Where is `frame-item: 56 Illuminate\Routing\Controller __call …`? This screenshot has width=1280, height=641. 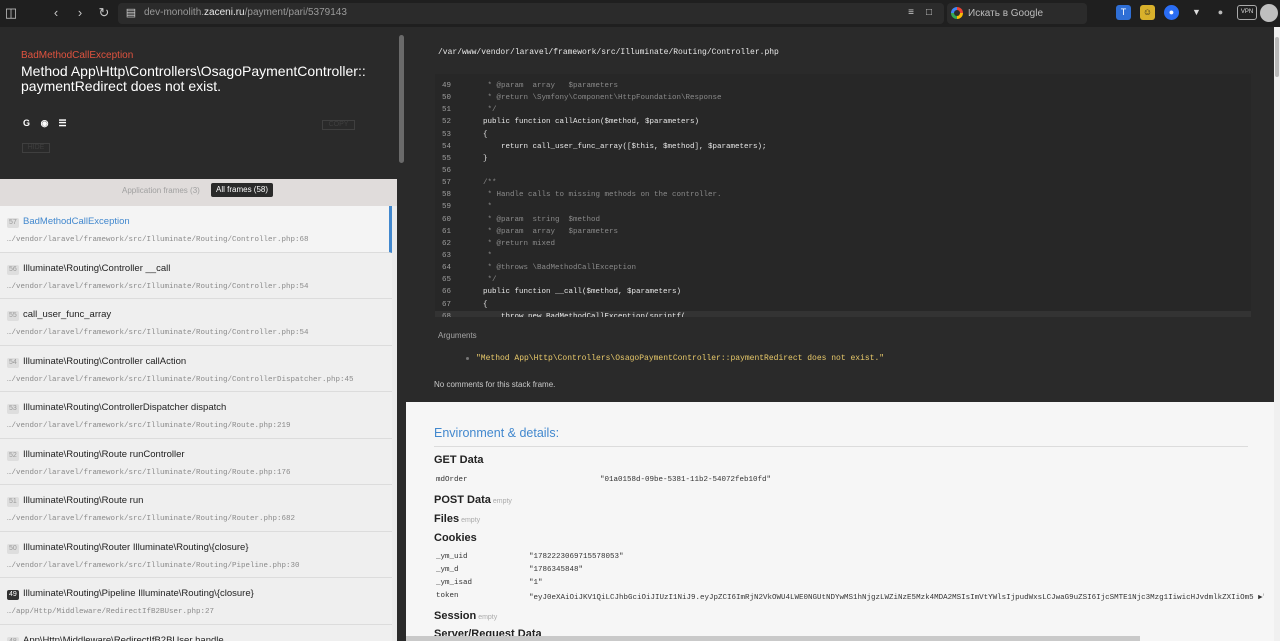
frame-item: 56 Illuminate\Routing\Controller __call … is located at coordinates (196, 275).